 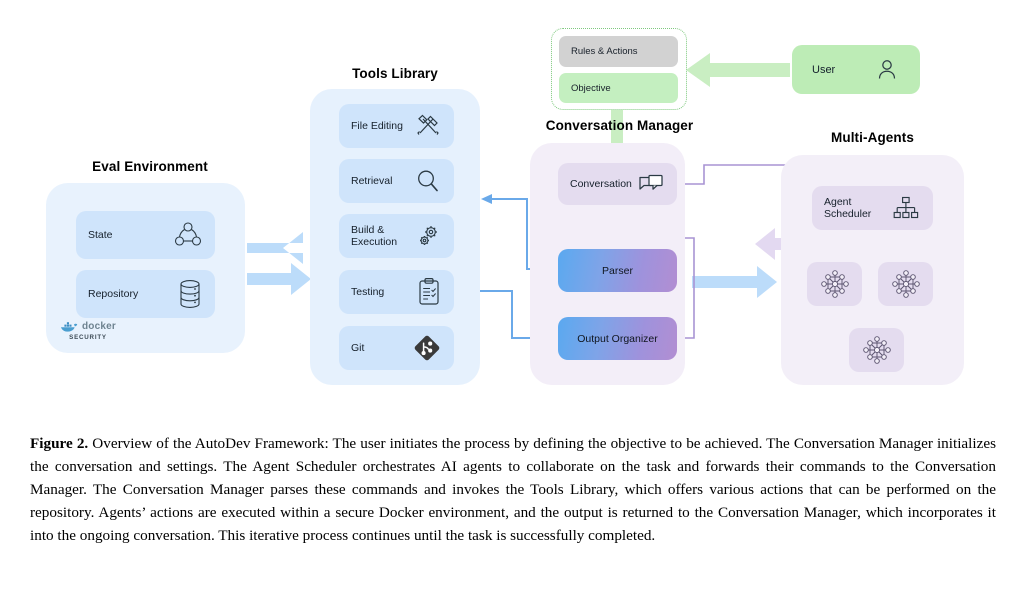 I want to click on state-graph-icon, so click(x=188, y=235).